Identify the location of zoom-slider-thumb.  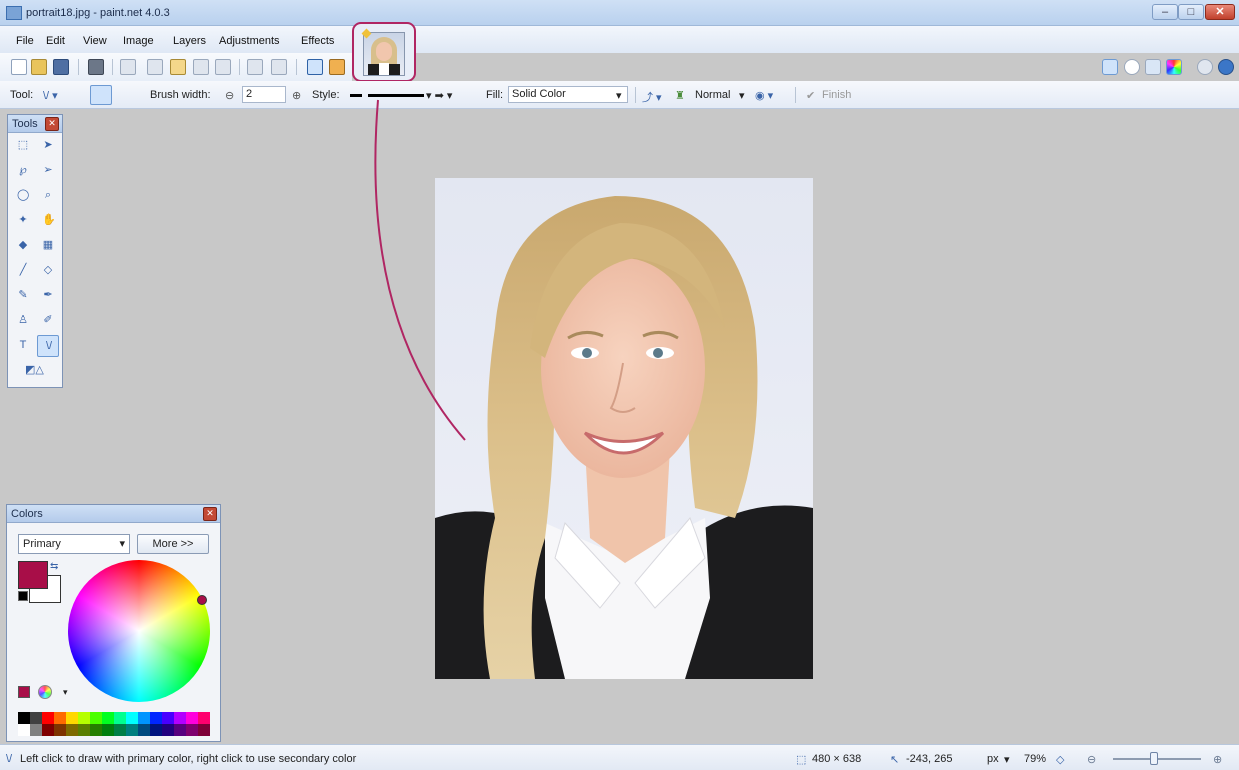
(1154, 758).